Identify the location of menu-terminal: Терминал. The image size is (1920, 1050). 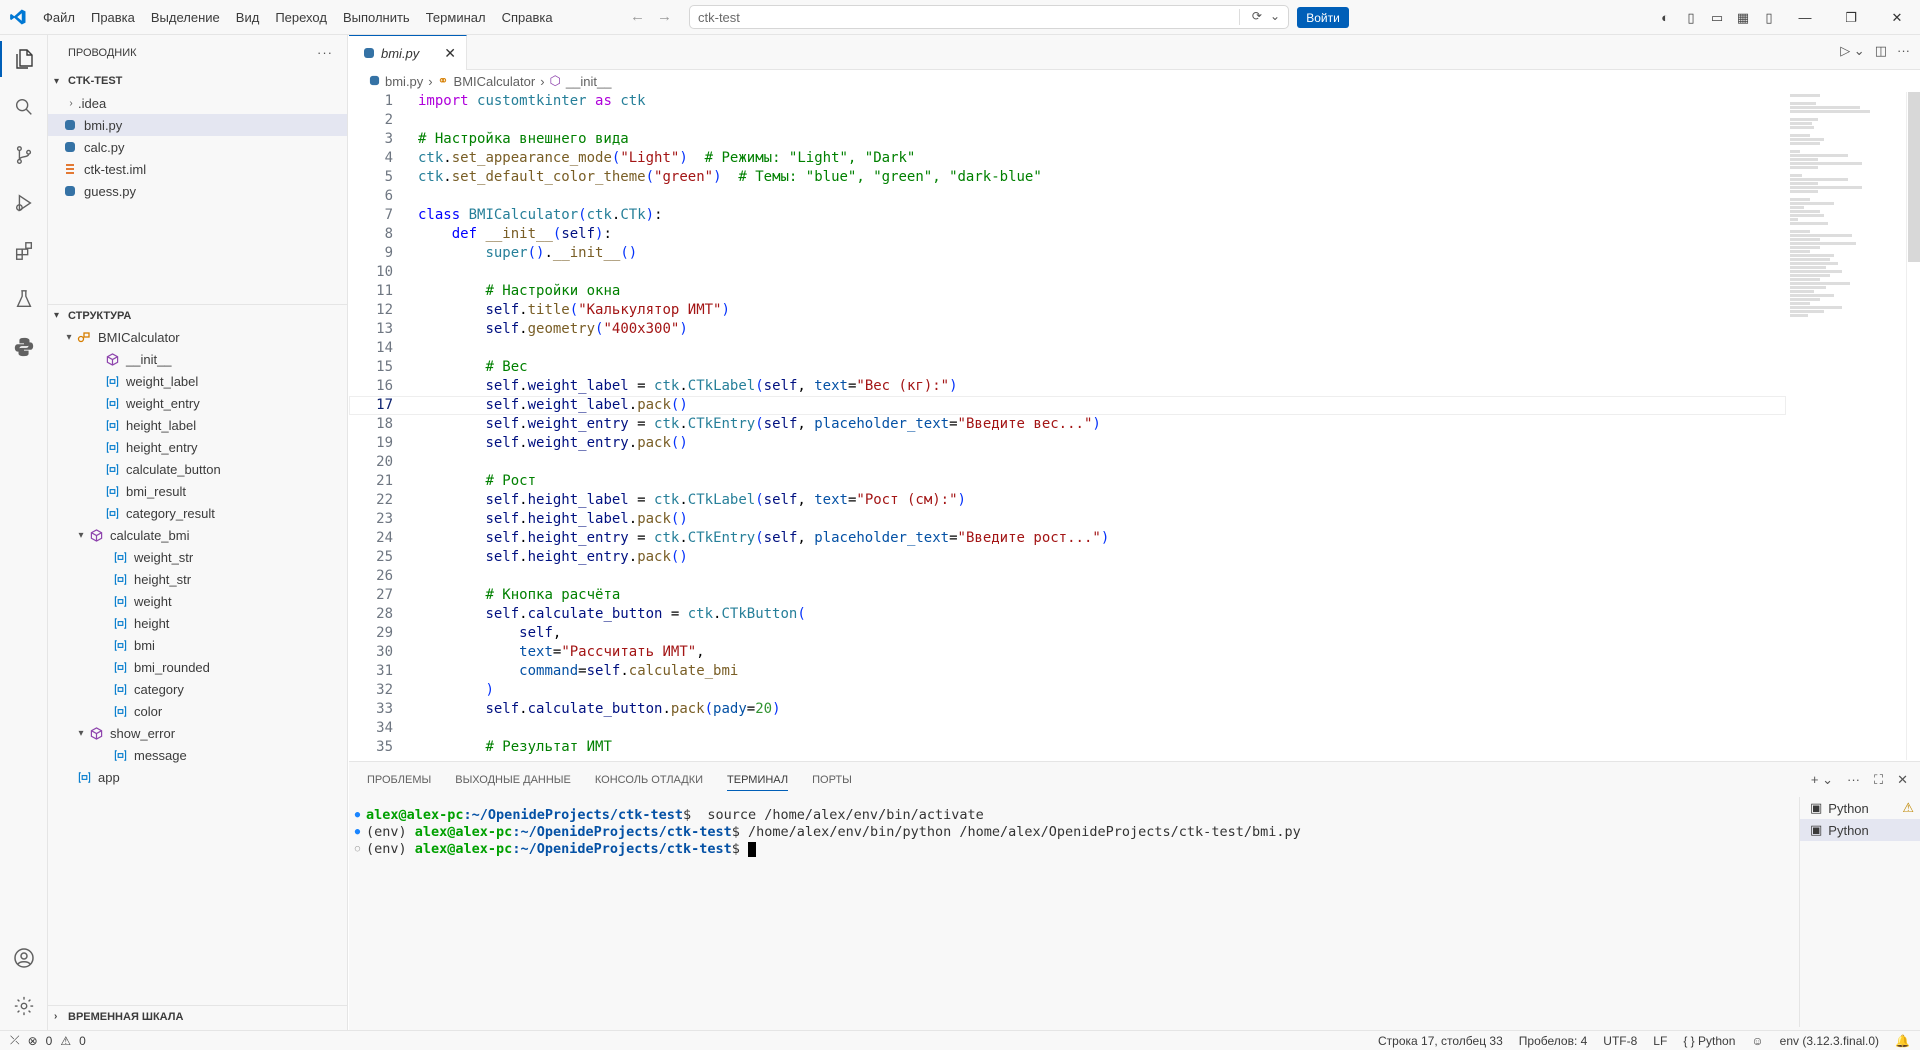
(456, 17).